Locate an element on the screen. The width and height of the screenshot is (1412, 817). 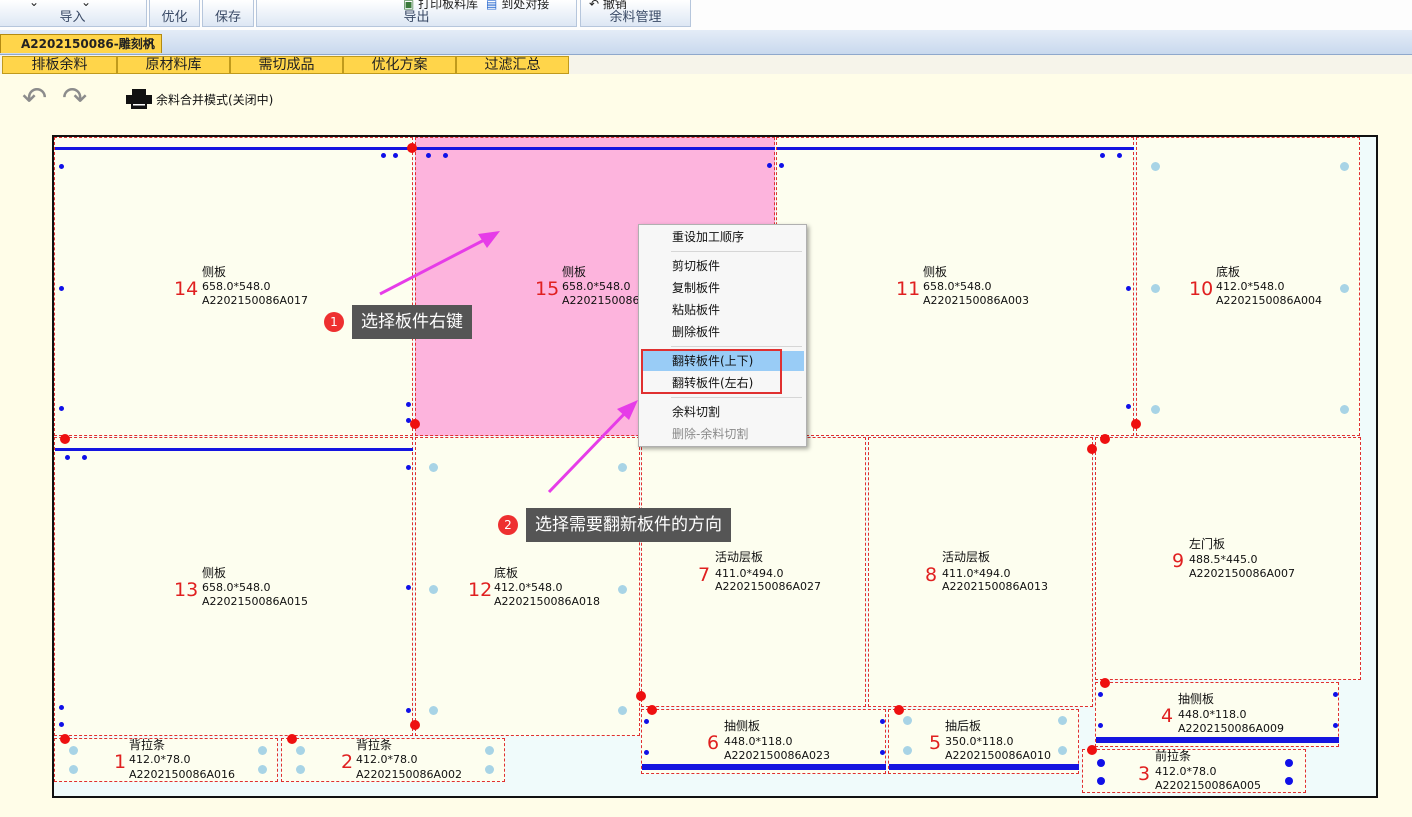
callout-badge-1: 1 is located at coordinates (334, 322).